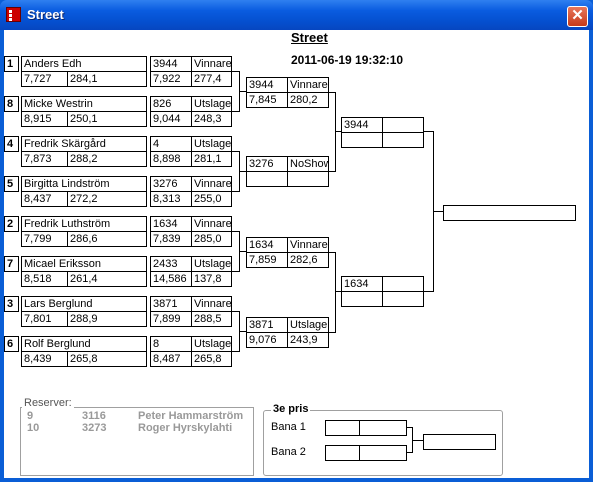 This screenshot has width=593, height=482. Describe the element at coordinates (267, 340) in the screenshot. I see `quarter-time: 9,076` at that location.